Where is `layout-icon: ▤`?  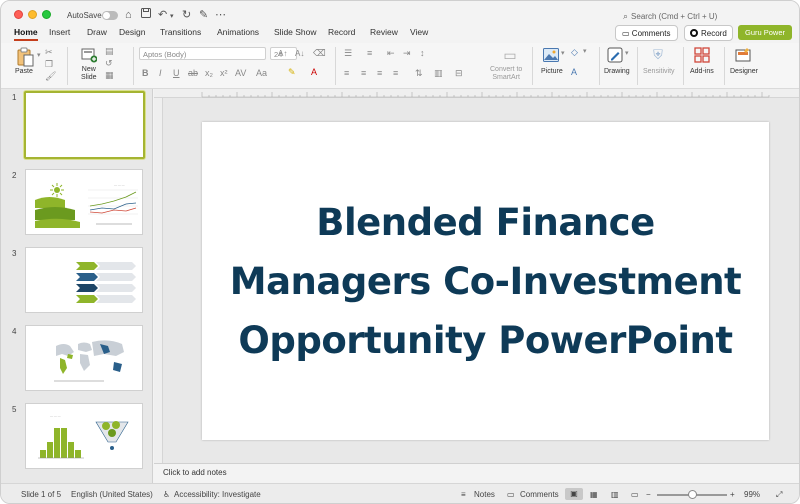
layout-icon: ▤ is located at coordinates (109, 51).